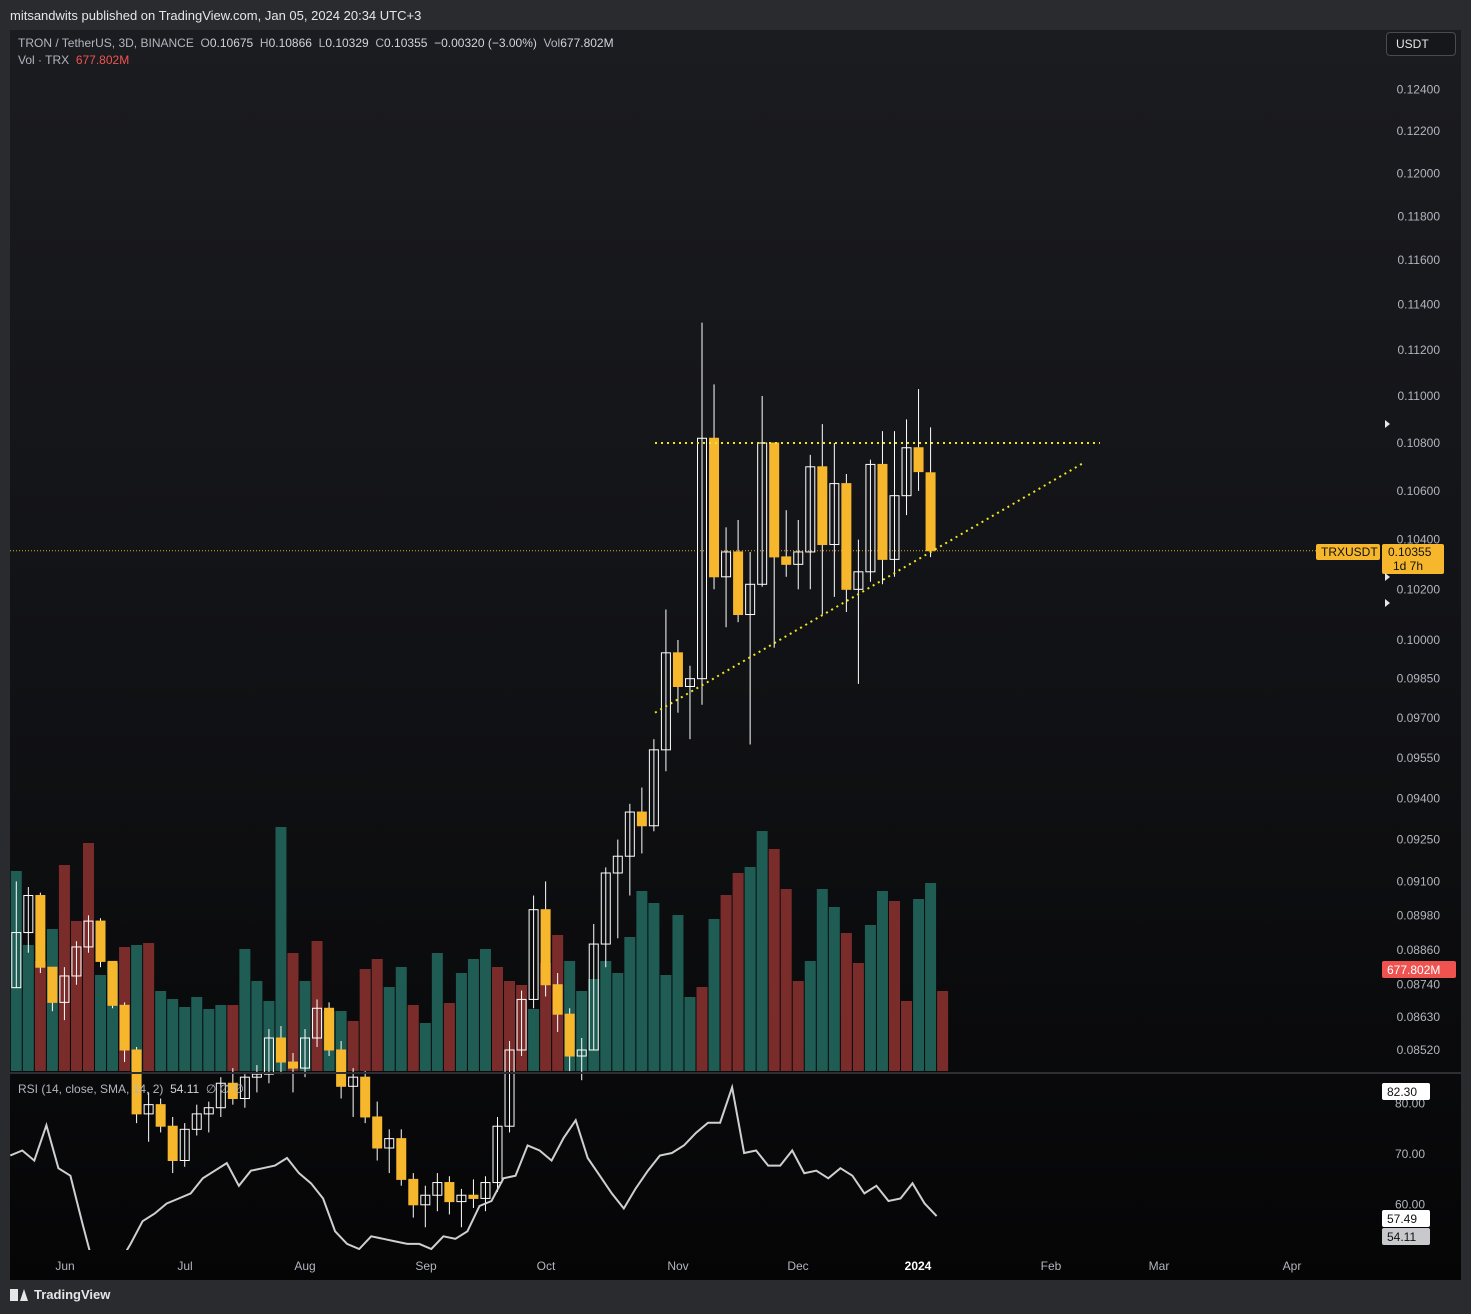  What do you see at coordinates (1408, 566) in the screenshot?
I see `price-tag-countdown: 1d 7h` at bounding box center [1408, 566].